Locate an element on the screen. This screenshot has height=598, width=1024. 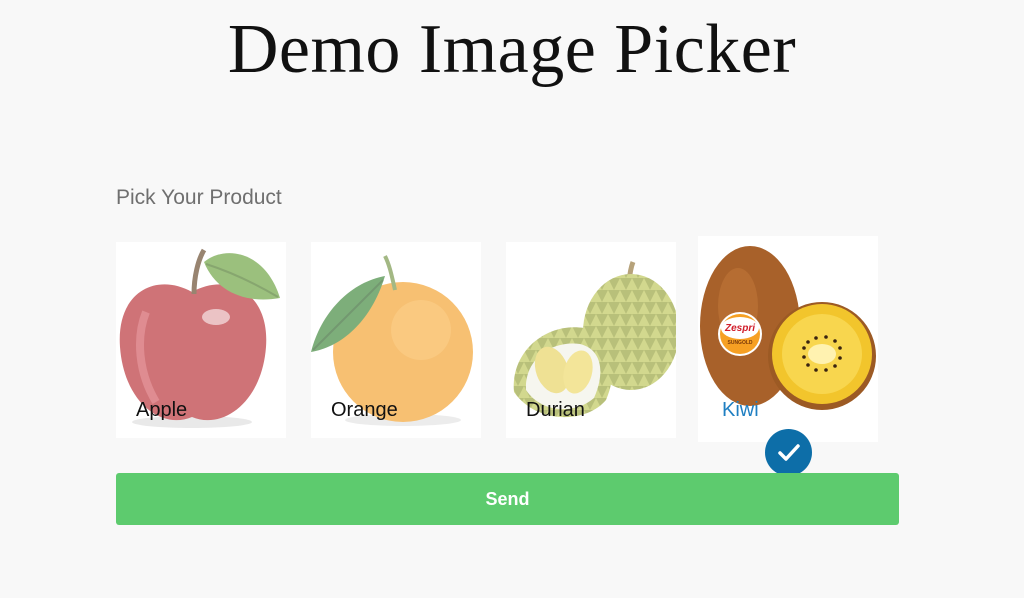
option-label-apple: Apple is located at coordinates (162, 410).